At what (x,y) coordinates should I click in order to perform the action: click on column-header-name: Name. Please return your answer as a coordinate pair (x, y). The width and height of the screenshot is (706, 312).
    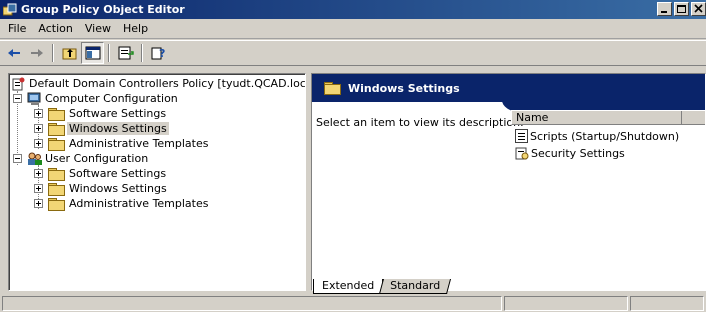
    Looking at the image, I should click on (597, 117).